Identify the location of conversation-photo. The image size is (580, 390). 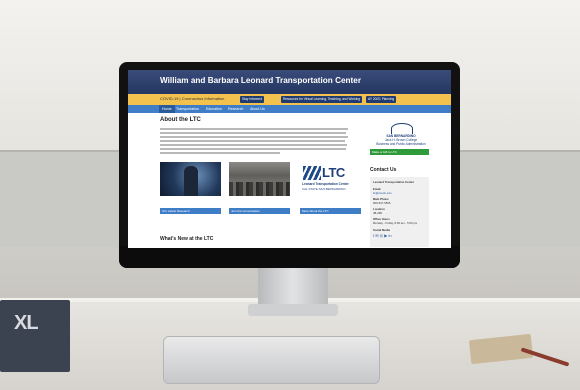
(259, 179).